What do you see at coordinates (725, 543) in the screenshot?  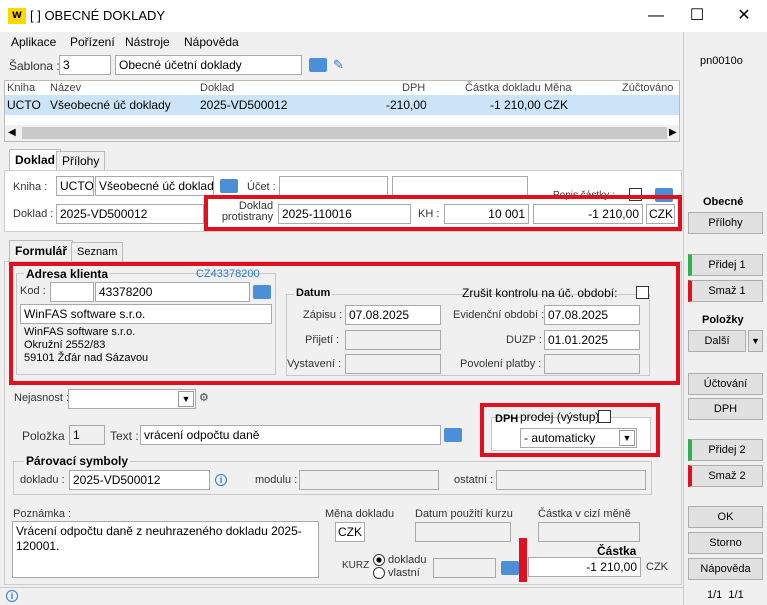 I see `storno-button: Storno` at bounding box center [725, 543].